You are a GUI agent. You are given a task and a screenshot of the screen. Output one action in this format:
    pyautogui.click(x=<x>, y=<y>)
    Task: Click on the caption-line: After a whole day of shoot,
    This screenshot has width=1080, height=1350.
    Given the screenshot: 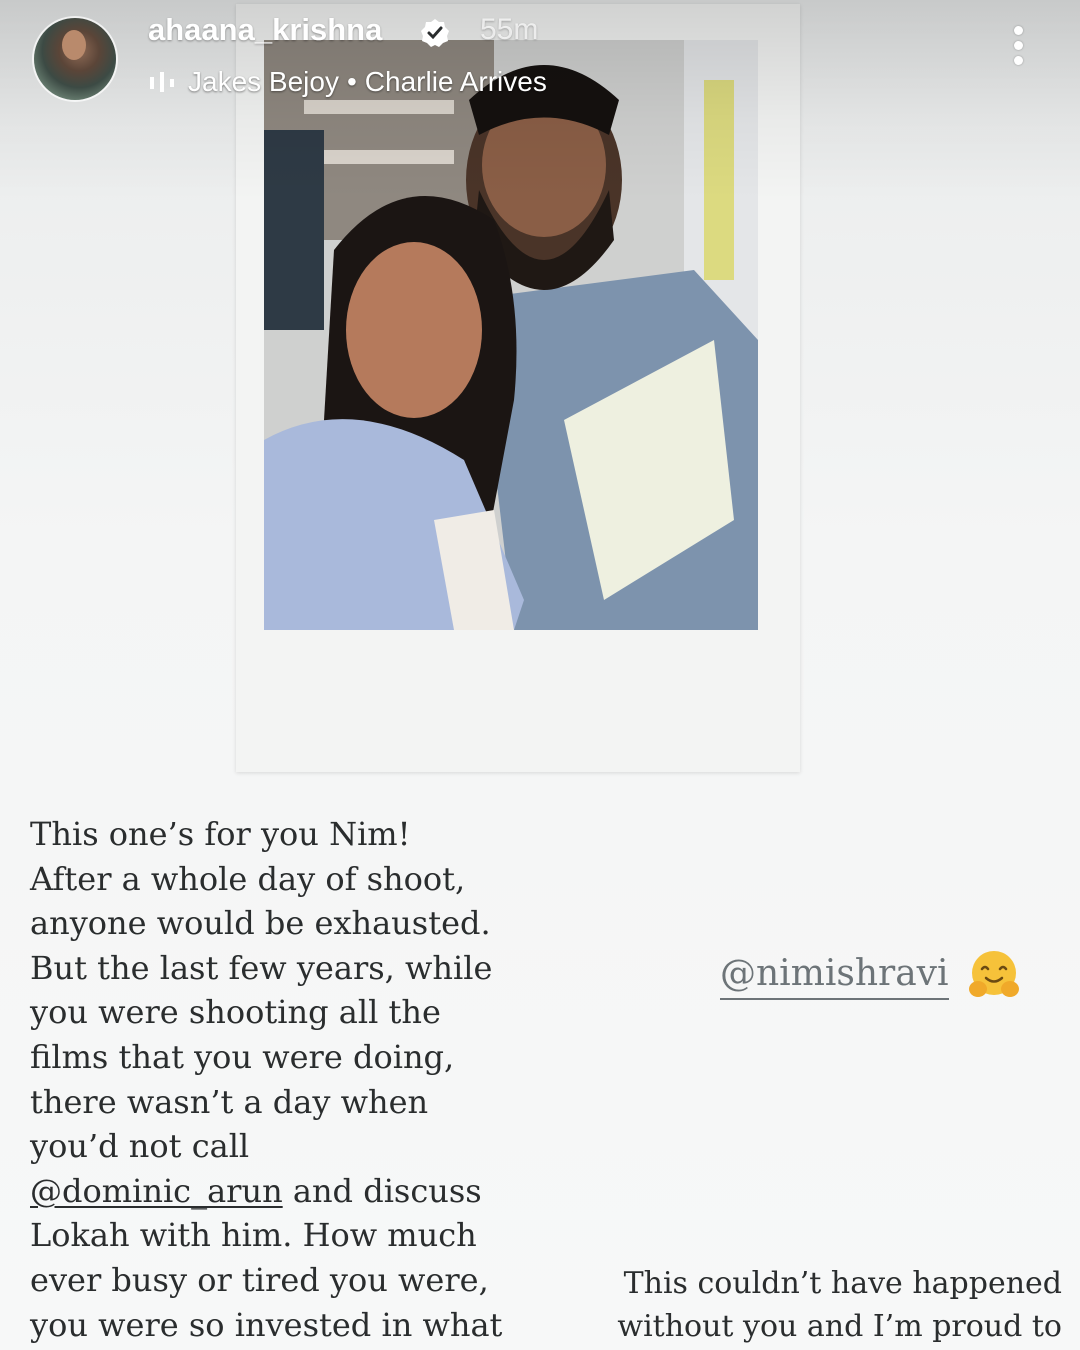 What is the action you would take?
    pyautogui.click(x=248, y=878)
    